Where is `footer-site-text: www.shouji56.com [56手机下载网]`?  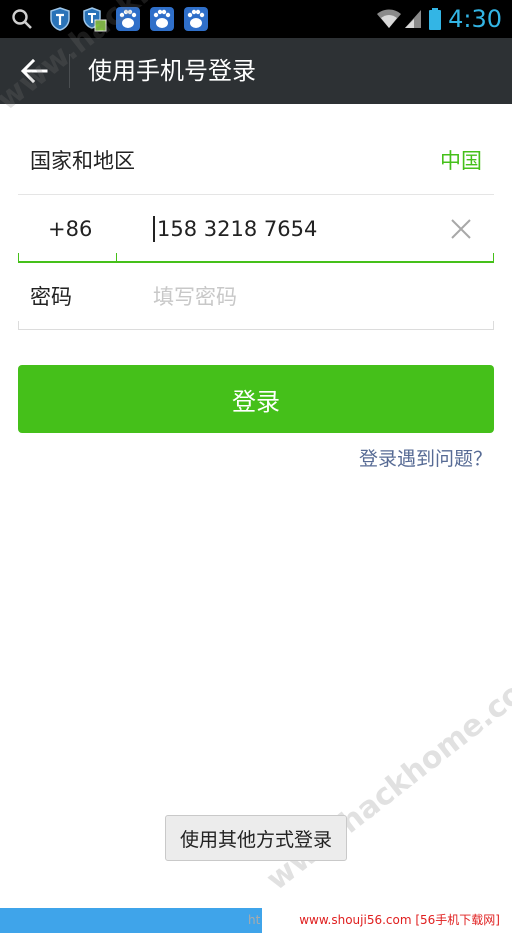
footer-site-text: www.shouji56.com [56手机下载网] is located at coordinates (399, 920).